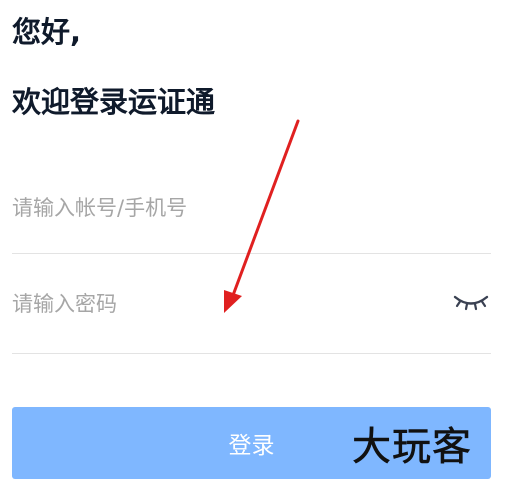 Image resolution: width=509 pixels, height=489 pixels. Describe the element at coordinates (251, 443) in the screenshot. I see `login-button: 登录` at that location.